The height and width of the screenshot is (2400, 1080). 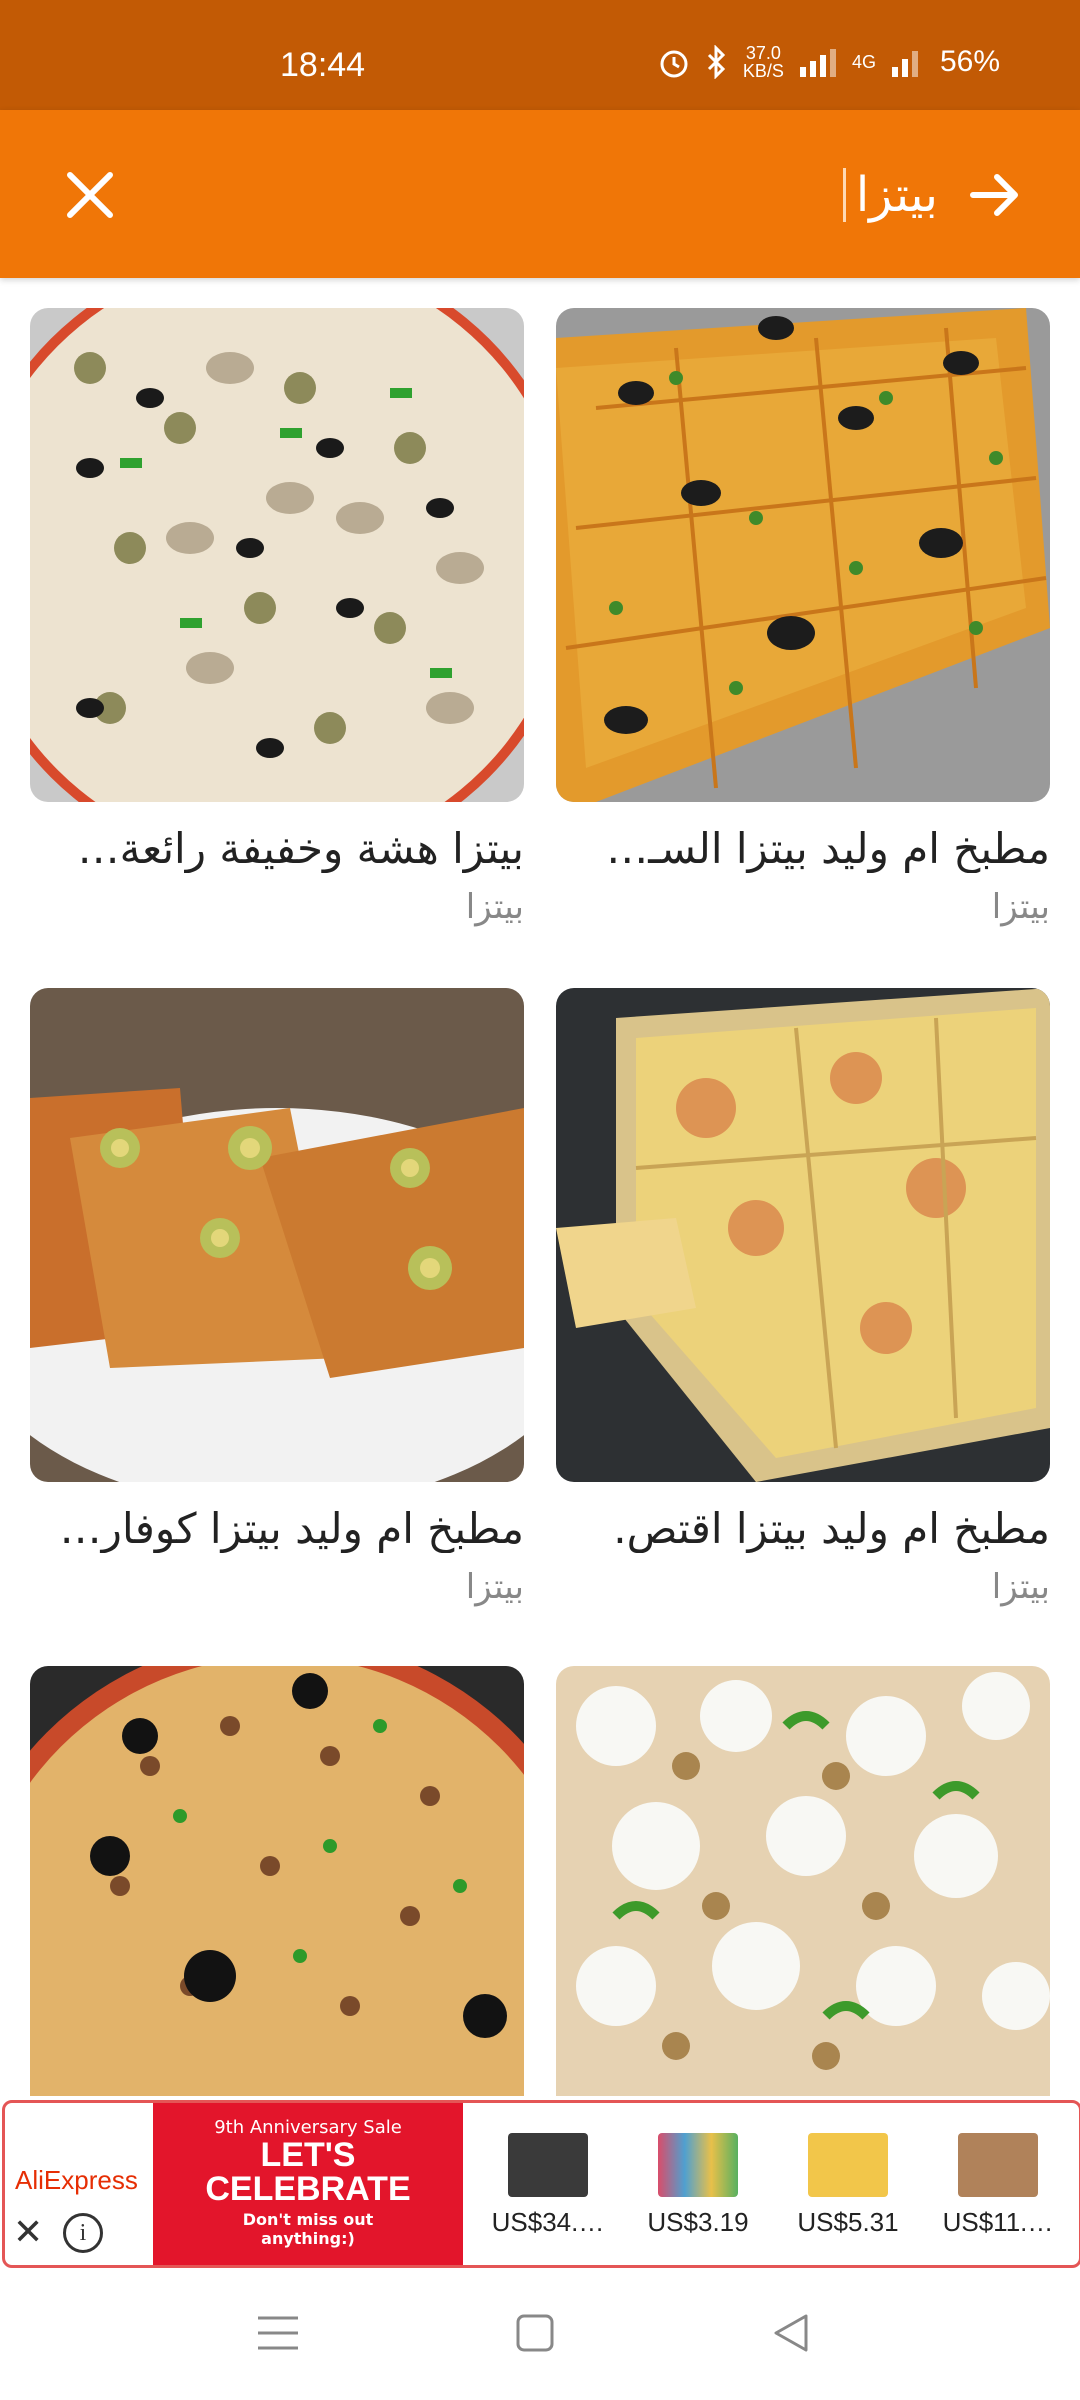 I want to click on recipe-card: مطبخ ام وليد بيتزا كوفار… بيتزا, so click(x=277, y=1297).